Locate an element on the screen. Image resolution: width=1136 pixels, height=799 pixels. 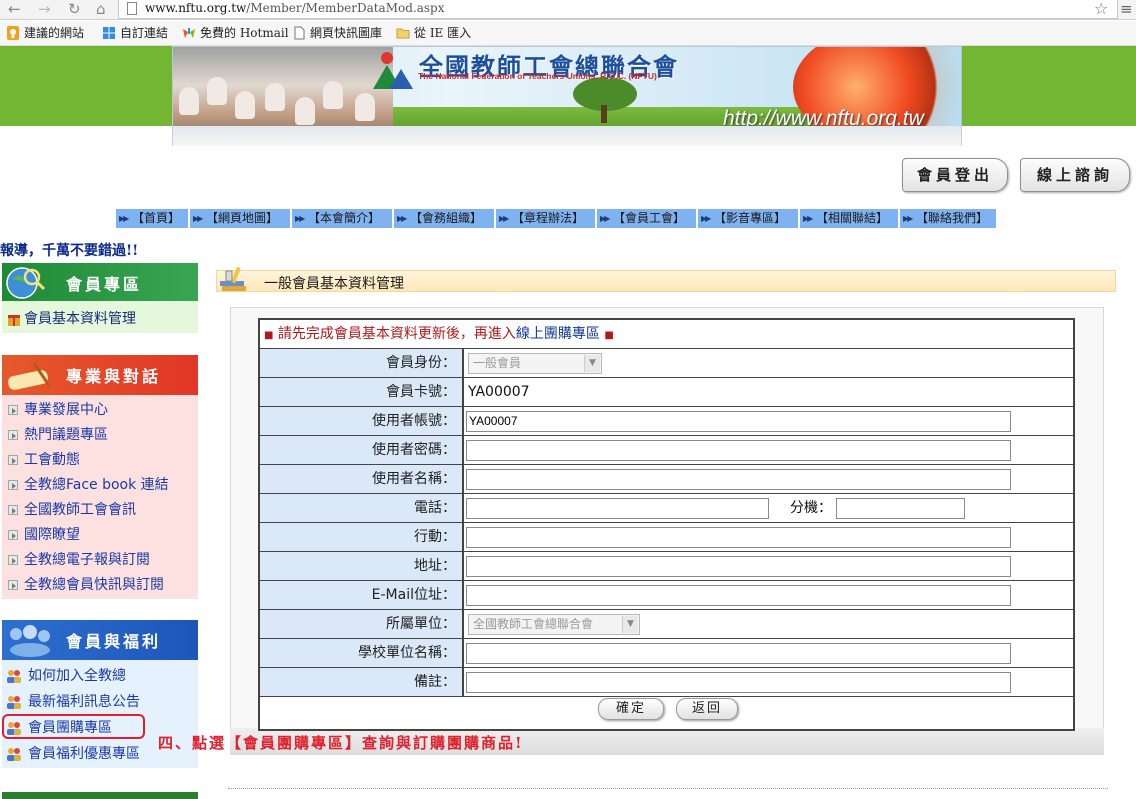
identity-select: 一般會員 ▼ is located at coordinates (535, 363).